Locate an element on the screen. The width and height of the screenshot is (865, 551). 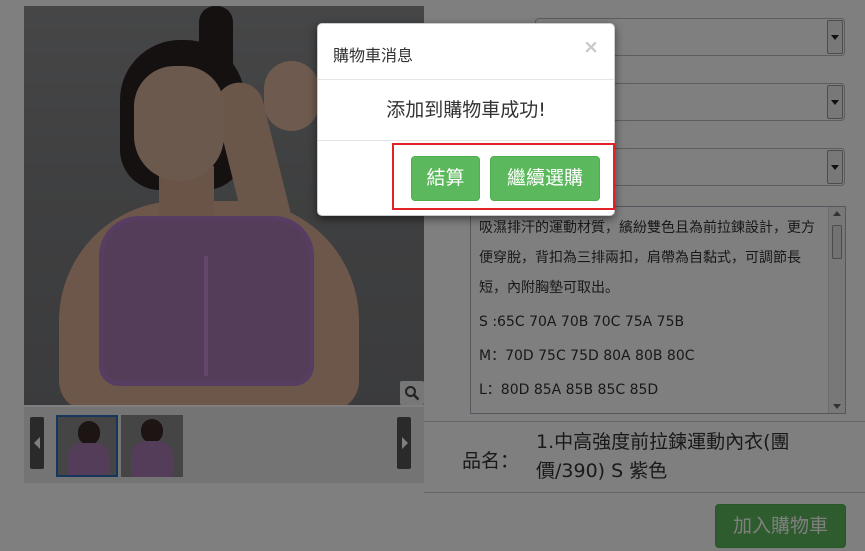
cart-message-modal: 購物車消息 × 添加到購物車成功! 結算 繼續選購 is located at coordinates (466, 119).